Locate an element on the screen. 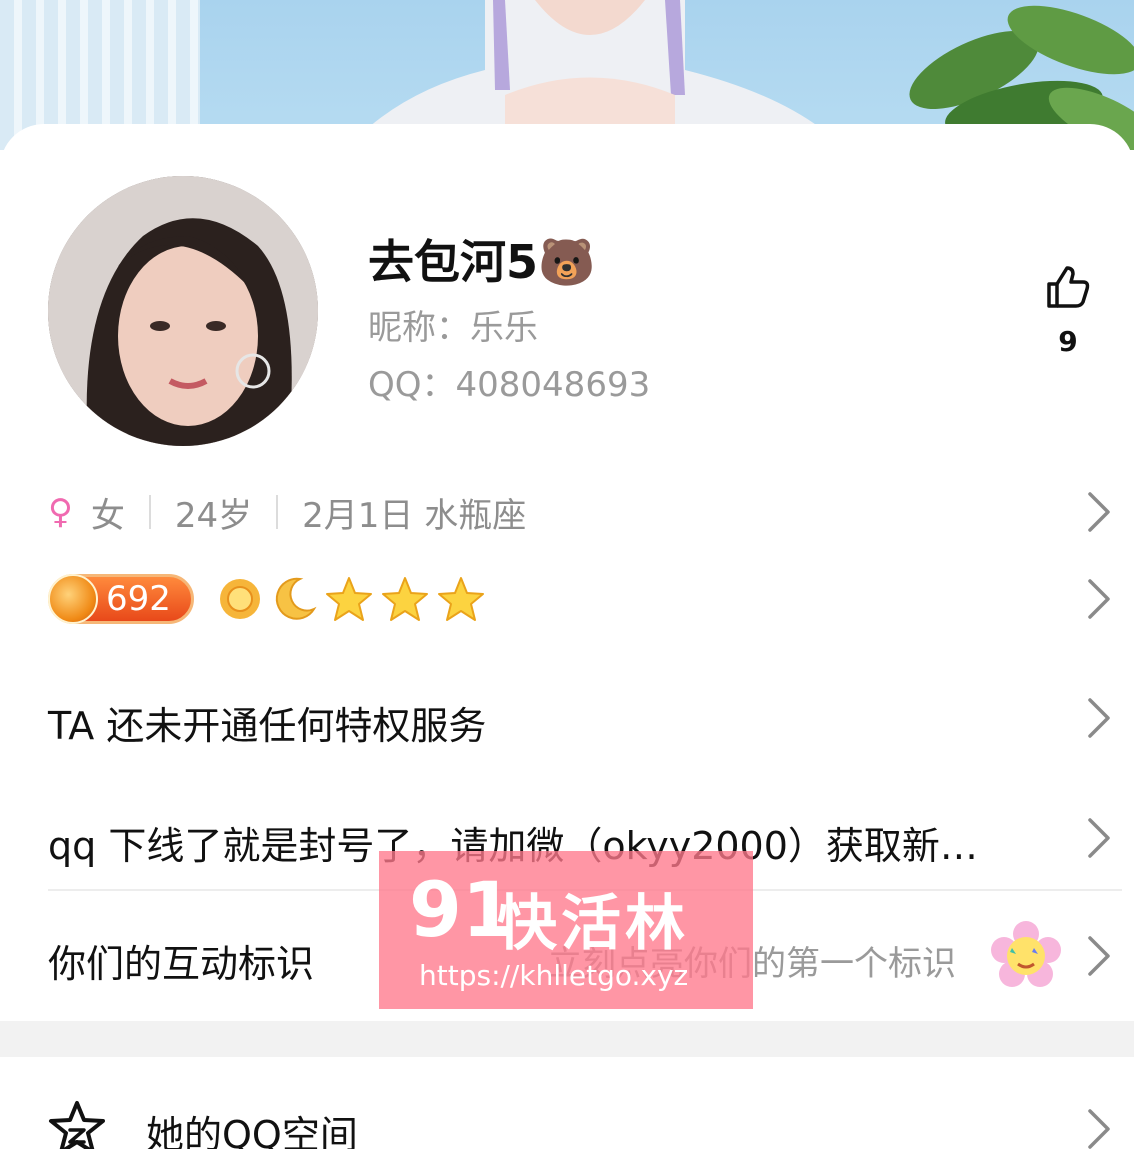 This screenshot has height=1149, width=1134. basic-info-row: ♀ 女 24岁 2月1日 水瓶座 is located at coordinates (287, 512).